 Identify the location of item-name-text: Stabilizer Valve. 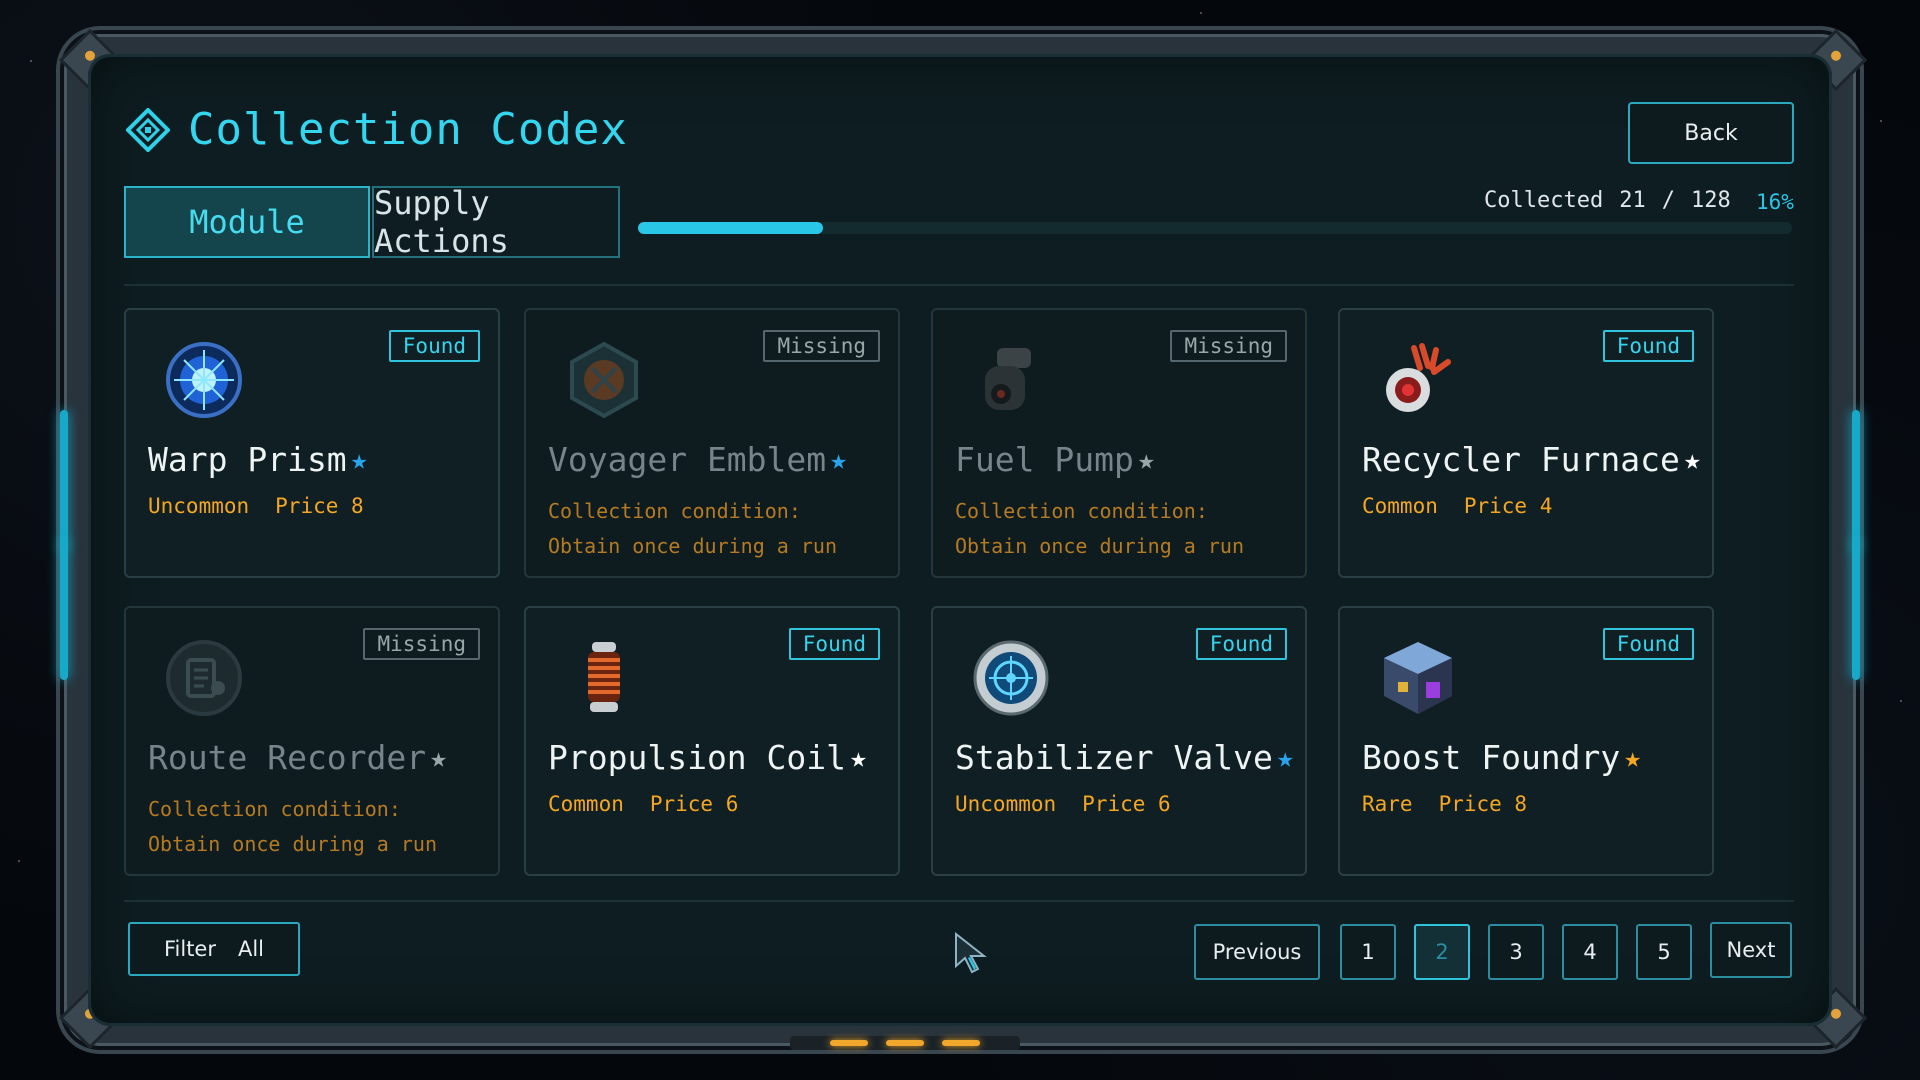
(1114, 757).